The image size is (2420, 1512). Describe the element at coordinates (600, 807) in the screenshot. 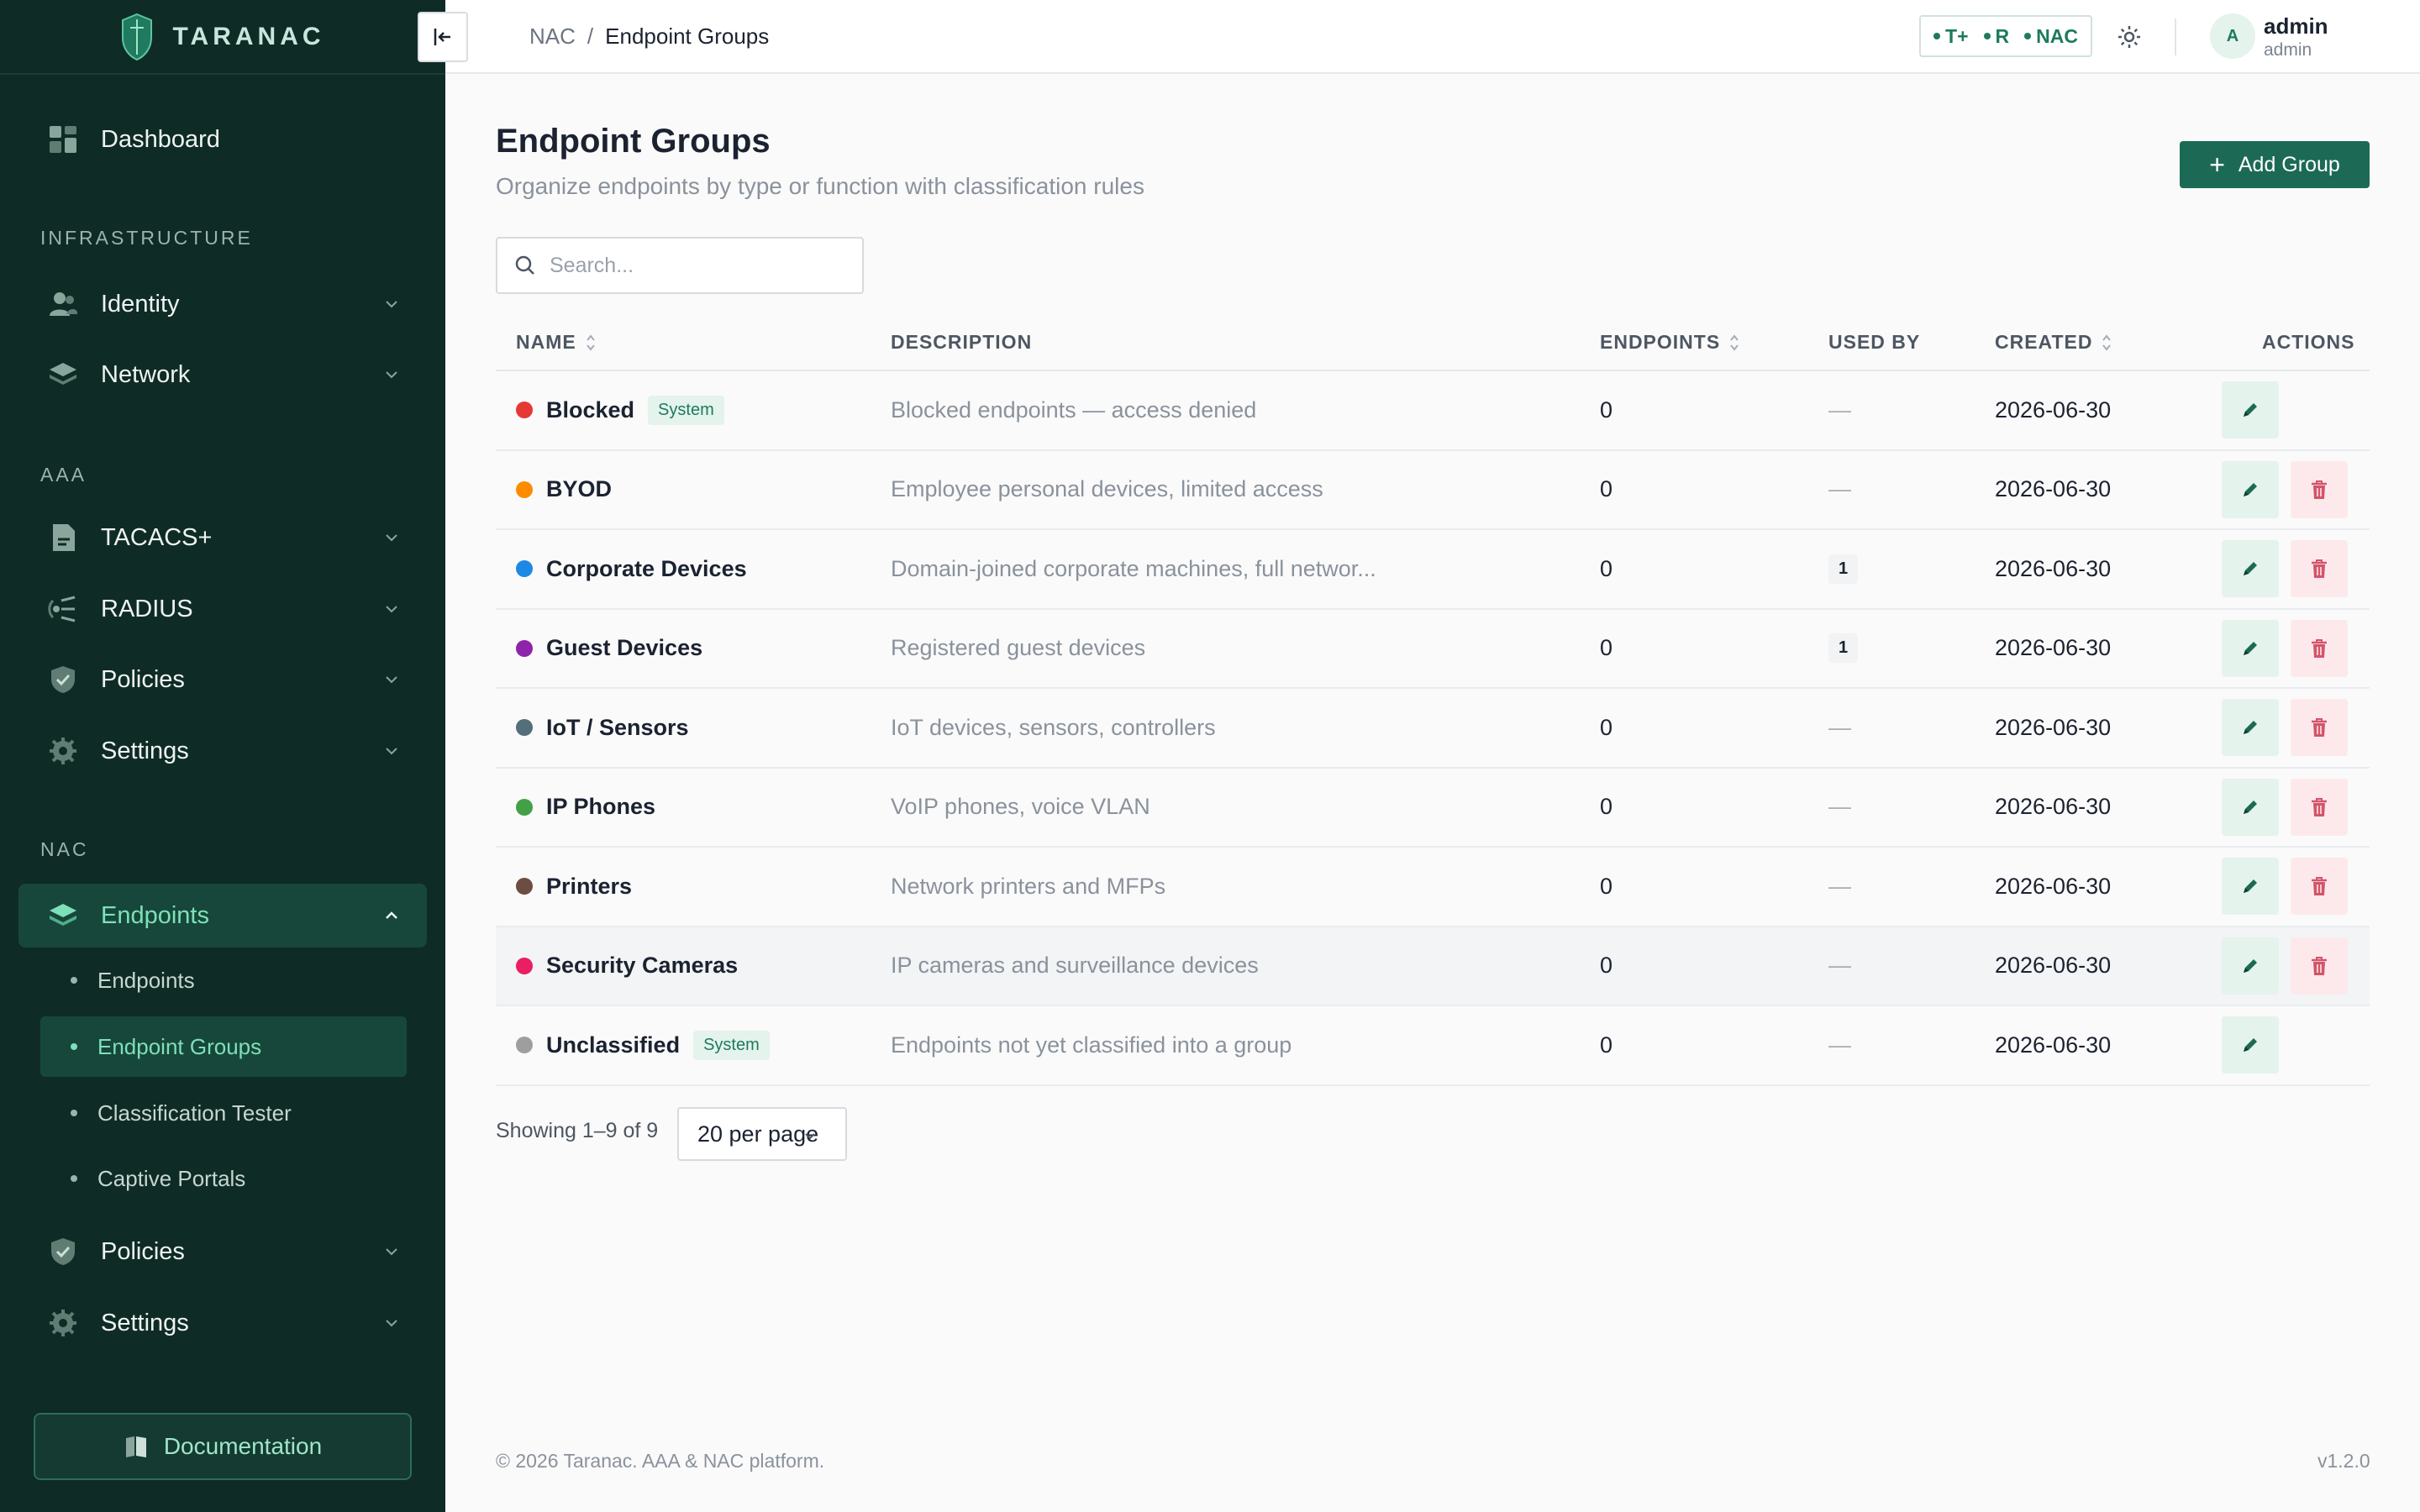

I see `group-name: IP Phones` at that location.